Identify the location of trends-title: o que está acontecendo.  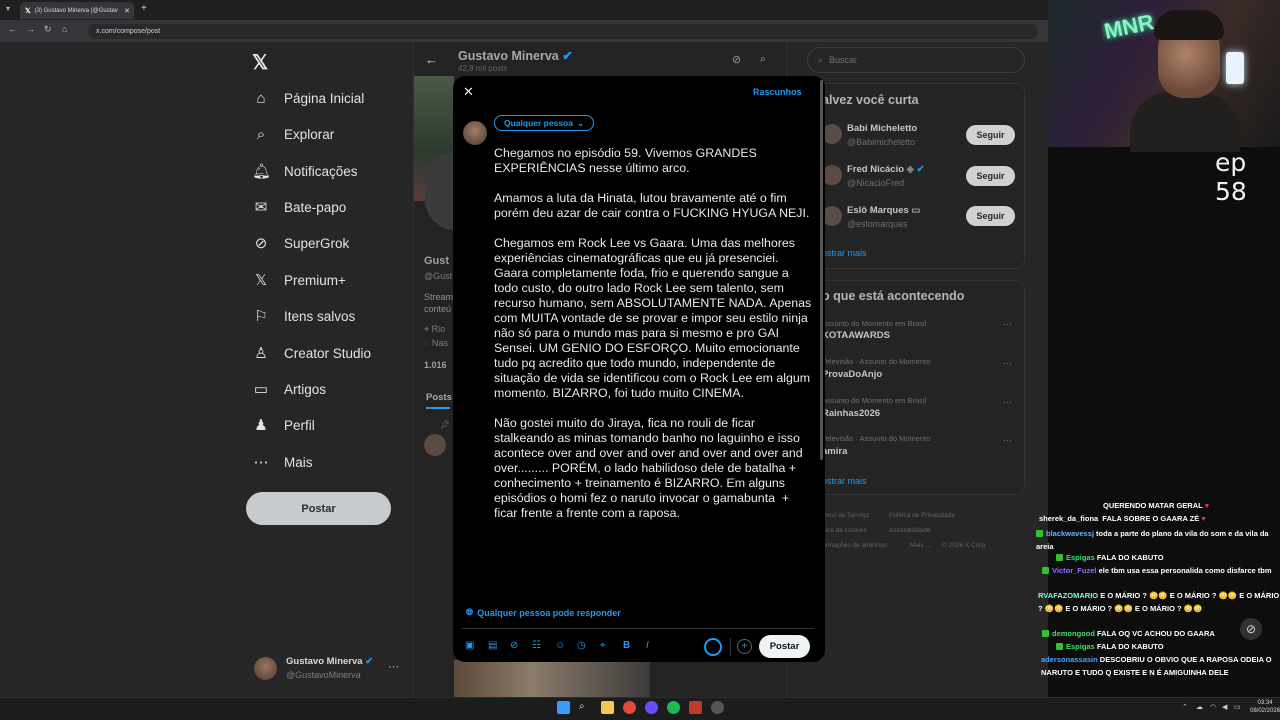
(893, 296).